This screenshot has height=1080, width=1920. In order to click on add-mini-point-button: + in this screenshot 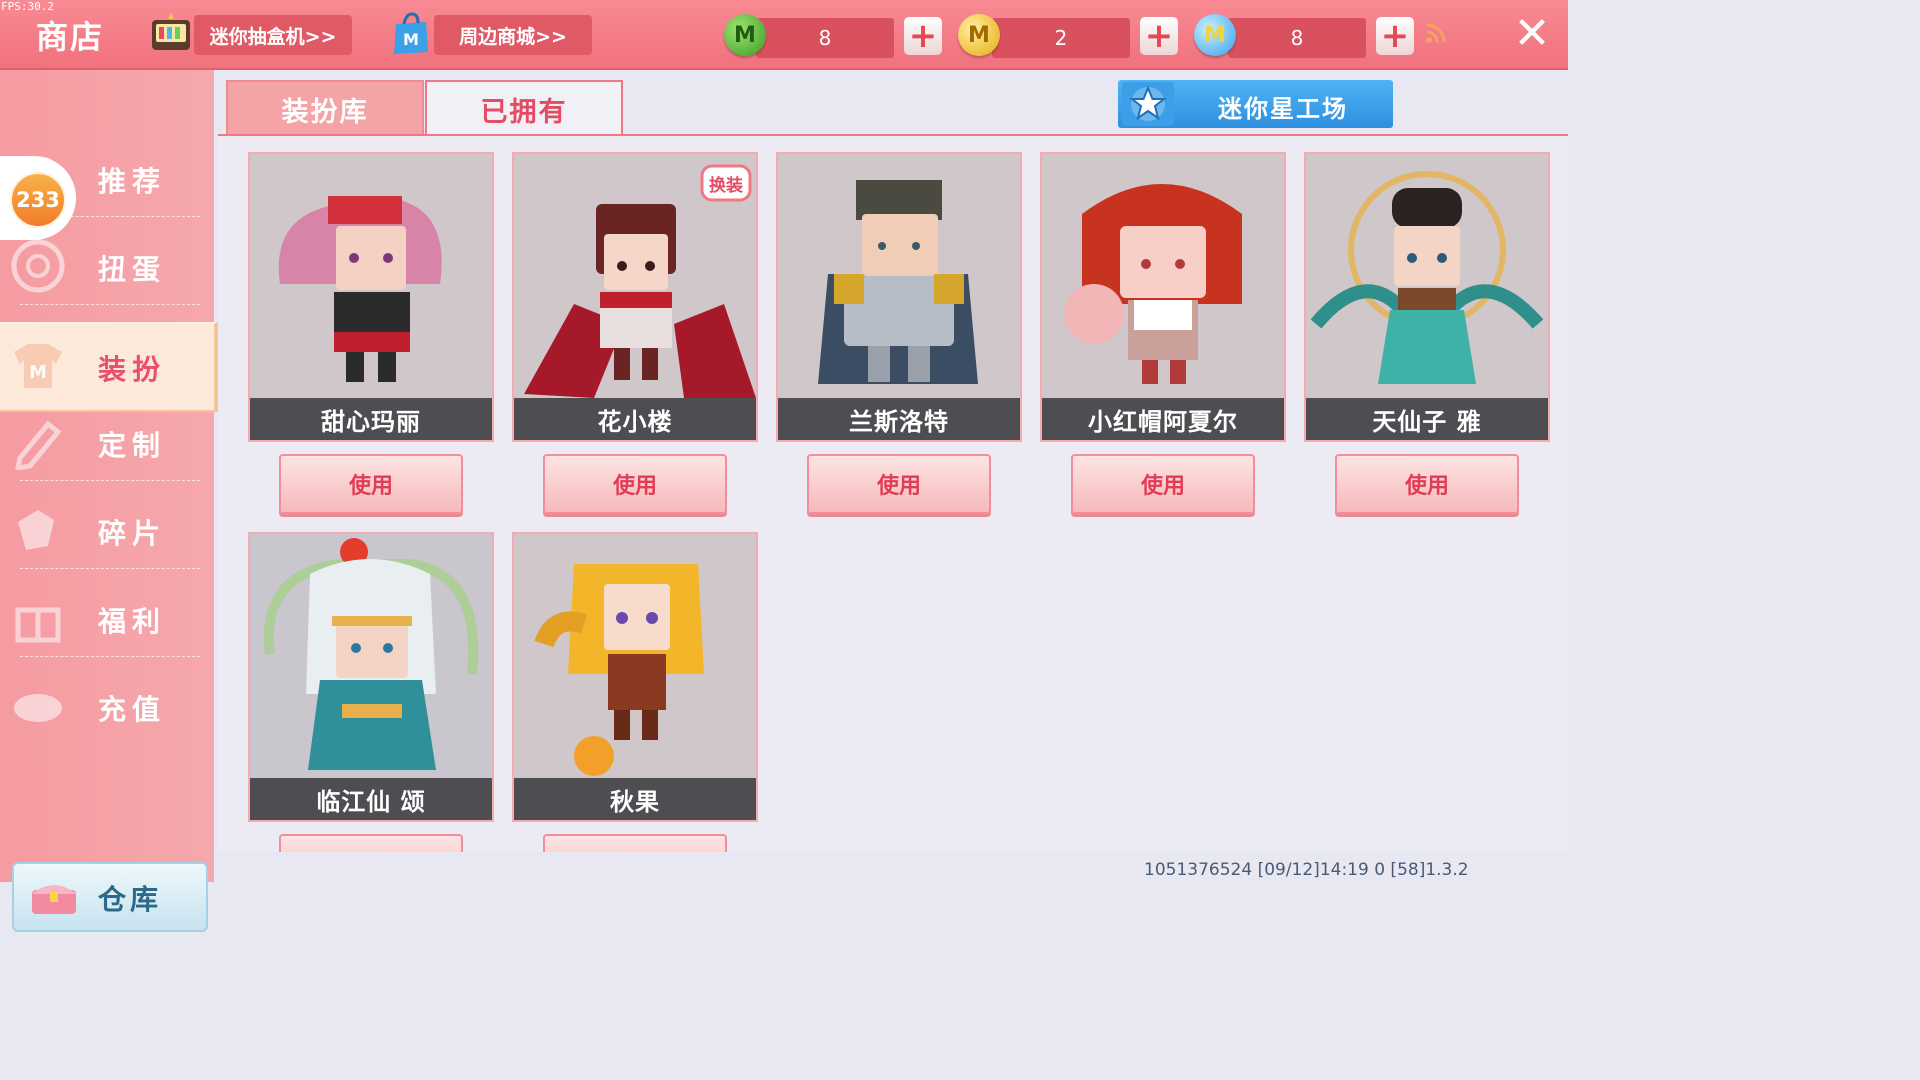, I will do `click(1395, 36)`.